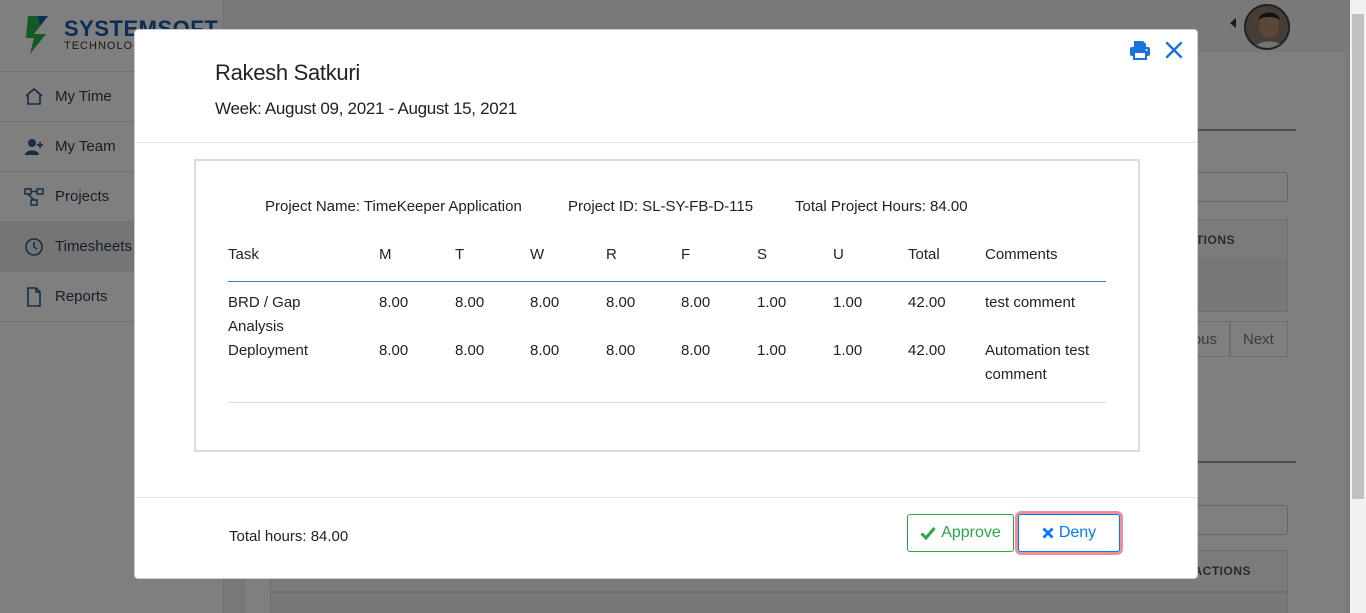  I want to click on check-icon, so click(928, 533).